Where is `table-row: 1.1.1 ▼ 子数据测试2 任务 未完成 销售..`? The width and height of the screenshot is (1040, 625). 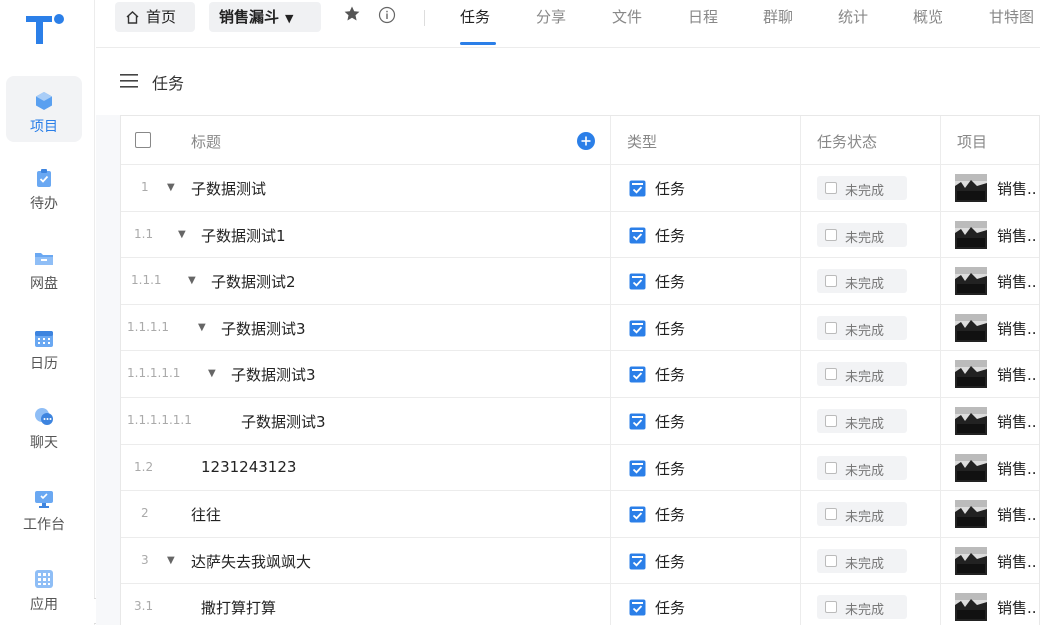
table-row: 1.1.1 ▼ 子数据测试2 任务 未完成 销售.. is located at coordinates (580, 281).